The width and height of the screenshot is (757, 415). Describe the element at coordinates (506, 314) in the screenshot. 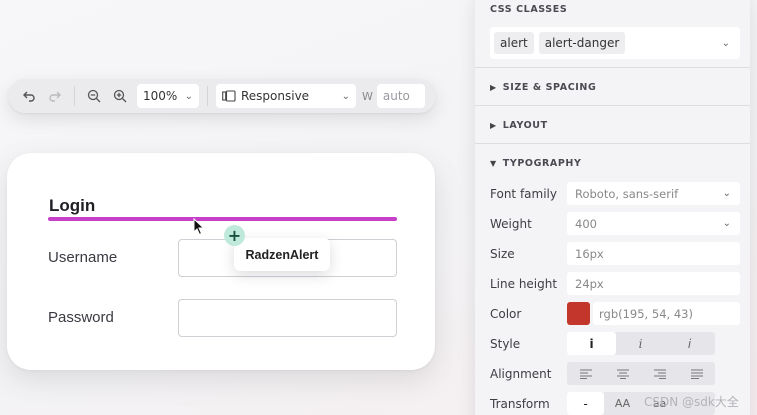

I see `color-label: Color` at that location.